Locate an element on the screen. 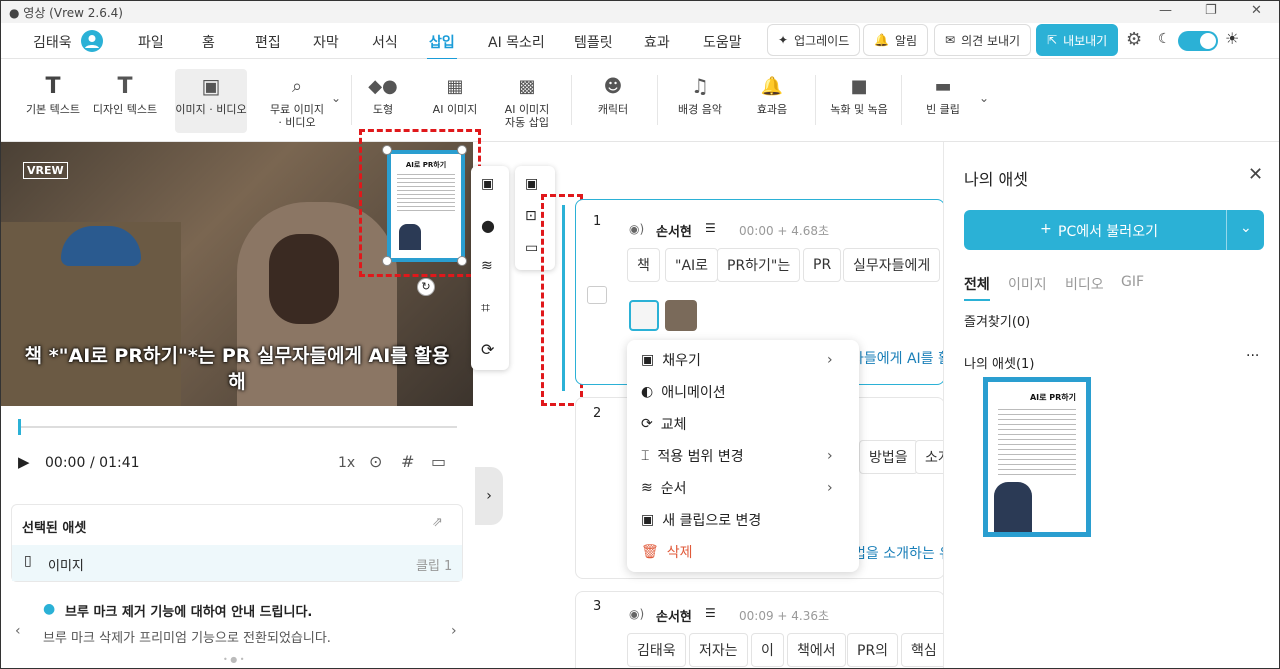 The image size is (1280, 669). clip-video-thumb is located at coordinates (681, 315).